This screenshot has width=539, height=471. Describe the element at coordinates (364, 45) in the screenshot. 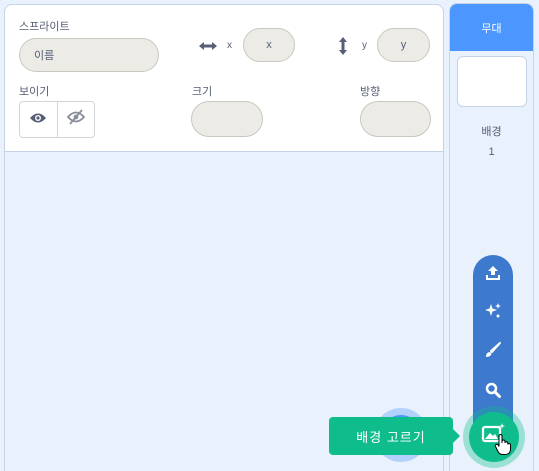

I see `y-label: y` at that location.